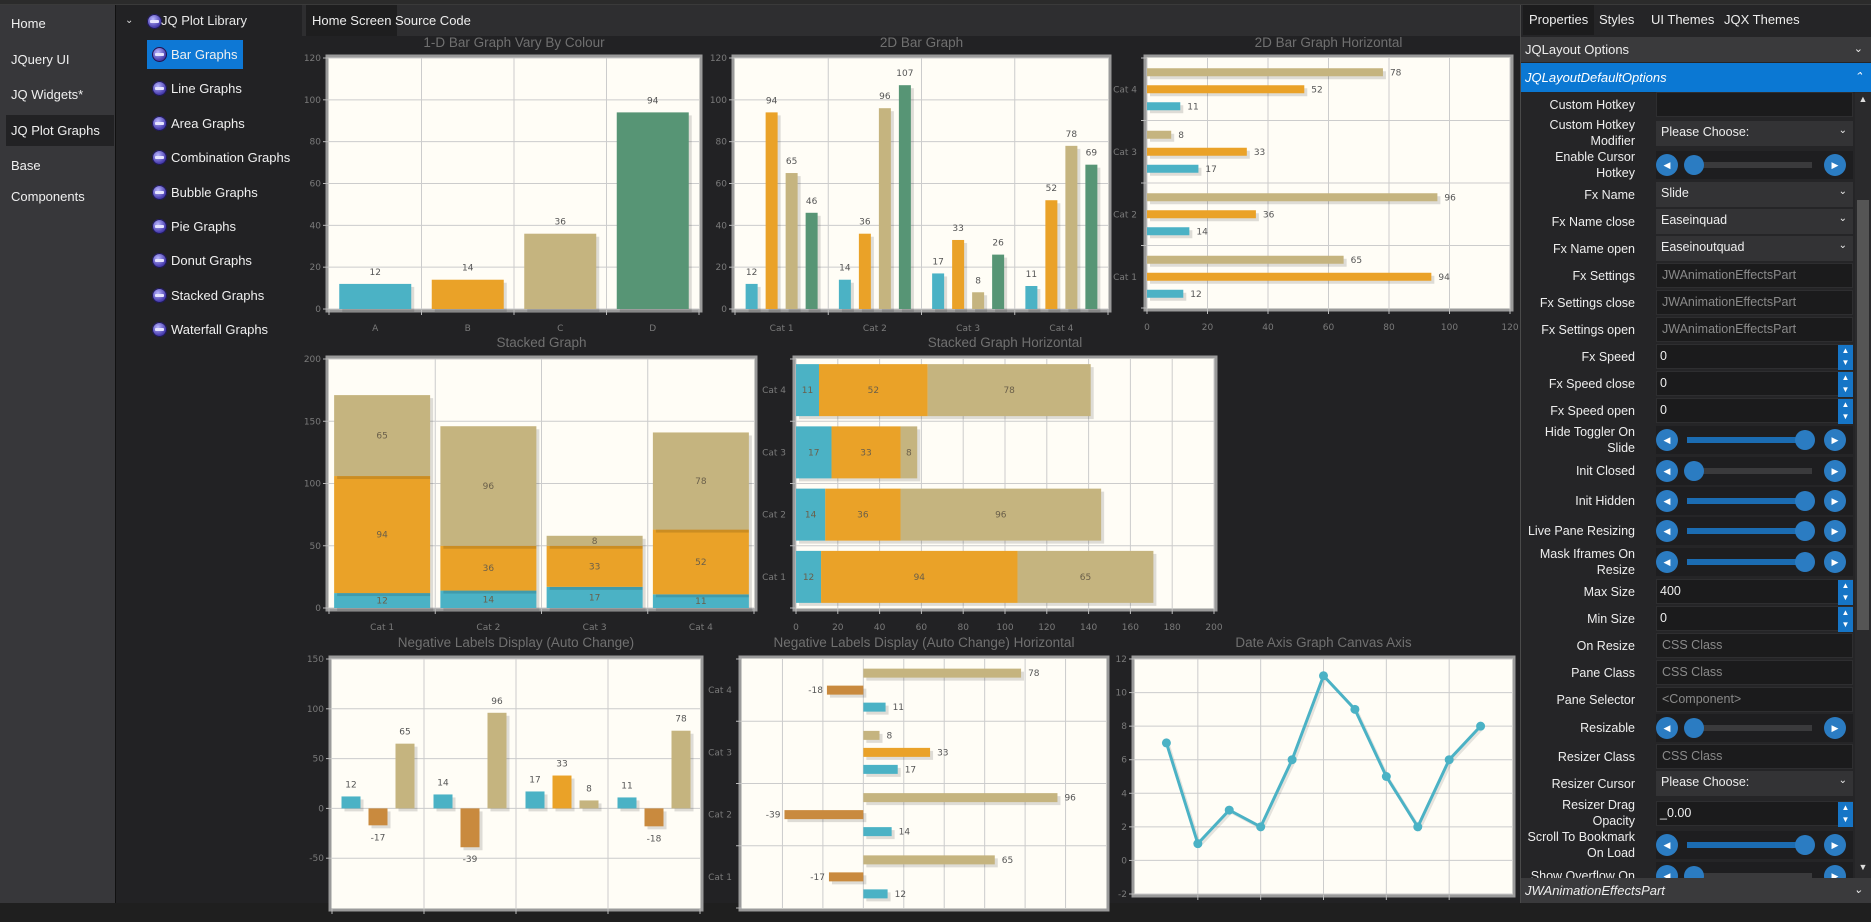 The width and height of the screenshot is (1871, 922). What do you see at coordinates (1754, 248) in the screenshot?
I see `fx-name-open-select: Easeinoutquad ⌄` at bounding box center [1754, 248].